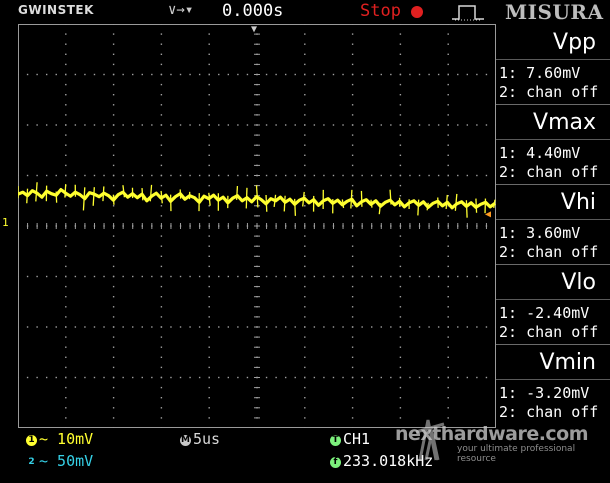  I want to click on measurement-ch2-value: 2: chan off, so click(549, 92).